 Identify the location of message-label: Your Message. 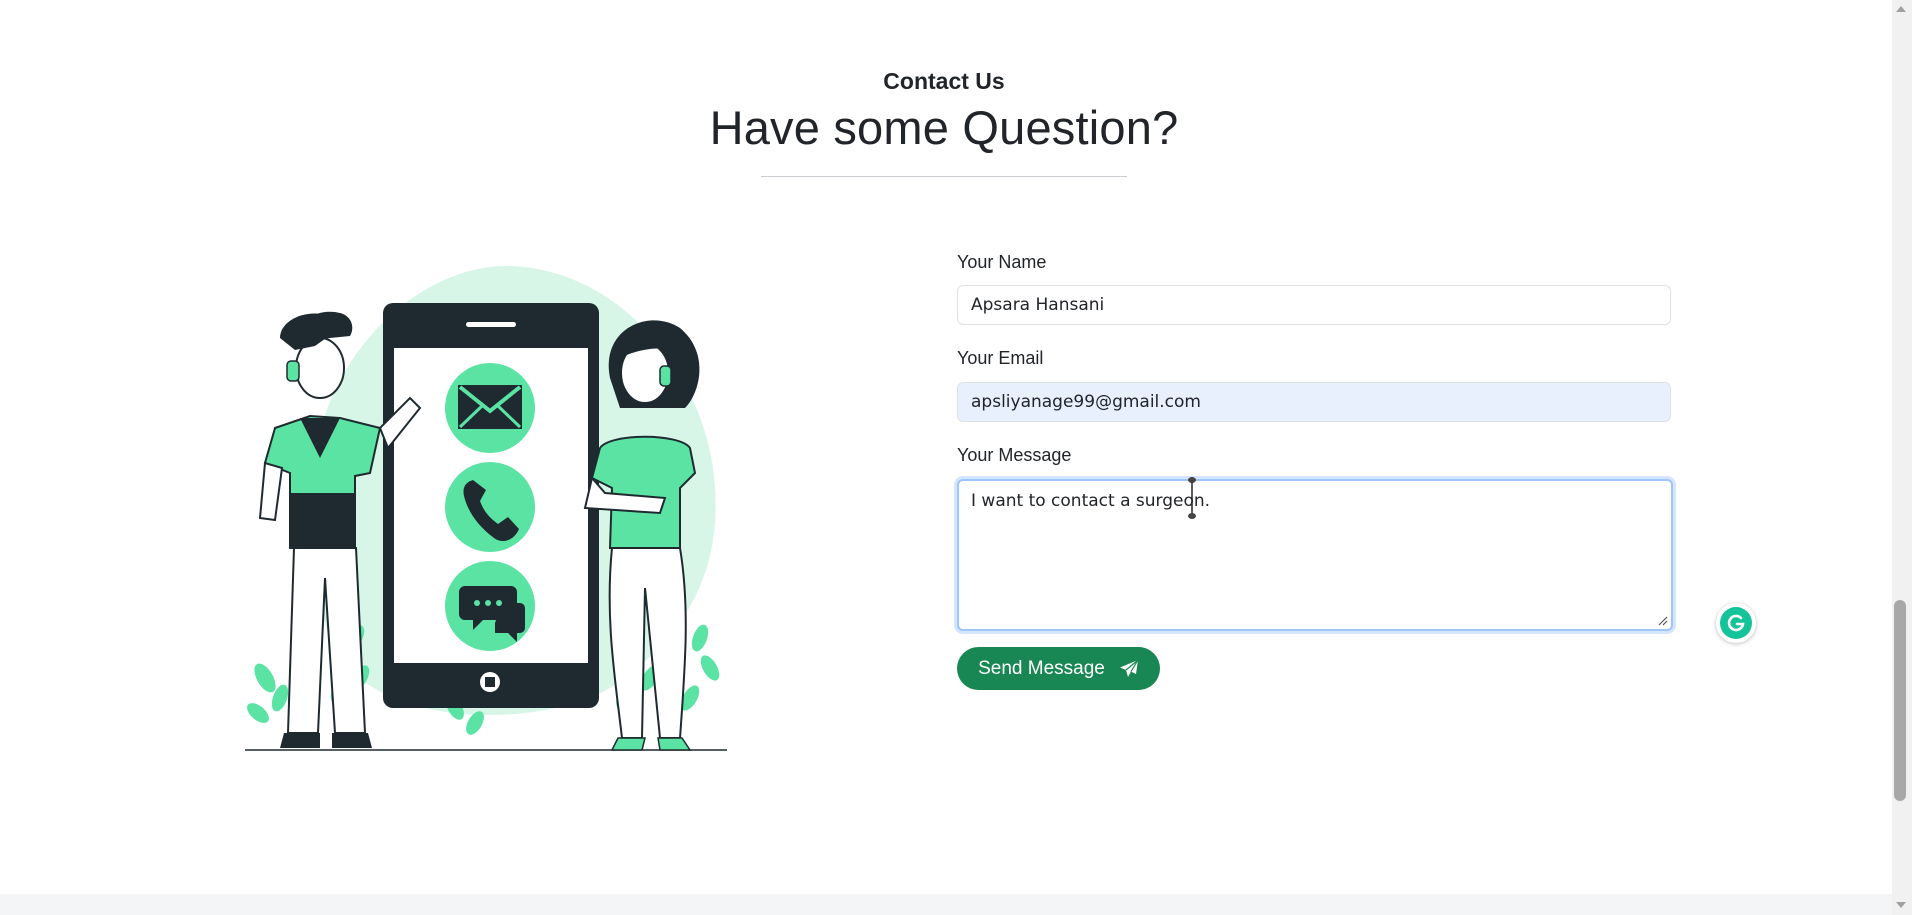
(1014, 455).